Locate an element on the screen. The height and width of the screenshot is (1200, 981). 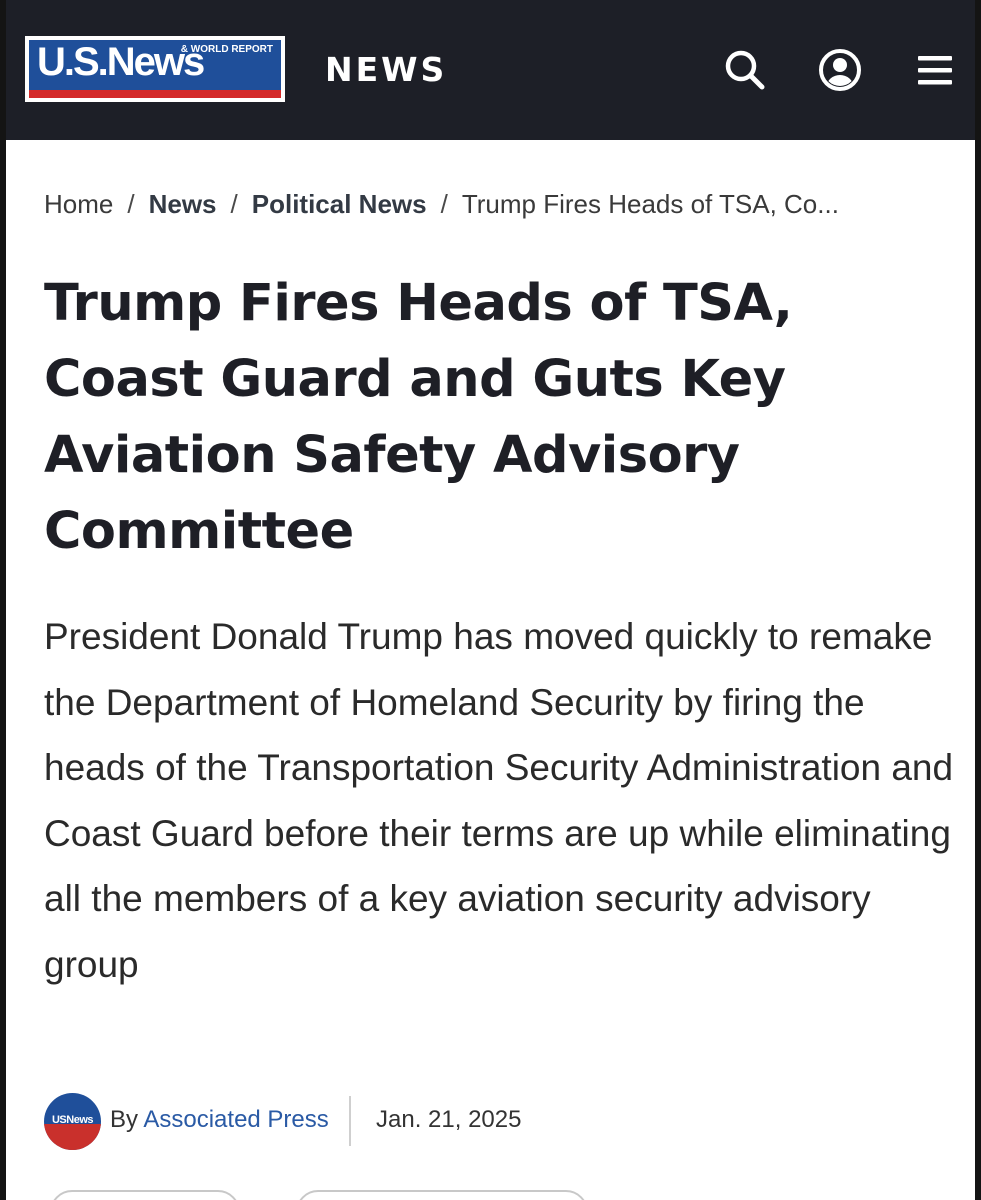
left-edge is located at coordinates (3, 600).